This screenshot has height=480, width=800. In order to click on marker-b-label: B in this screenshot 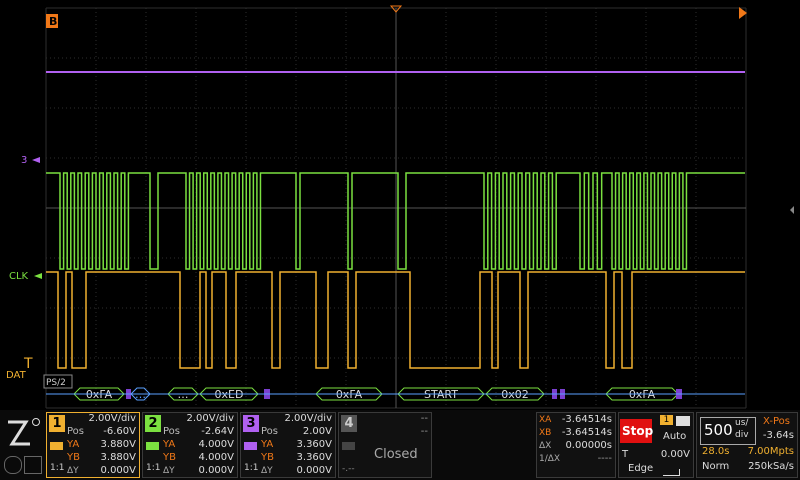, I will do `click(53, 21)`.